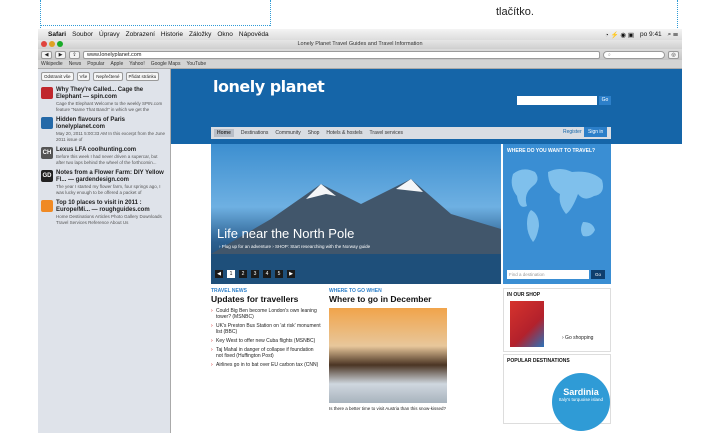  What do you see at coordinates (572, 132) in the screenshot?
I see `register-link: Register` at bounding box center [572, 132].